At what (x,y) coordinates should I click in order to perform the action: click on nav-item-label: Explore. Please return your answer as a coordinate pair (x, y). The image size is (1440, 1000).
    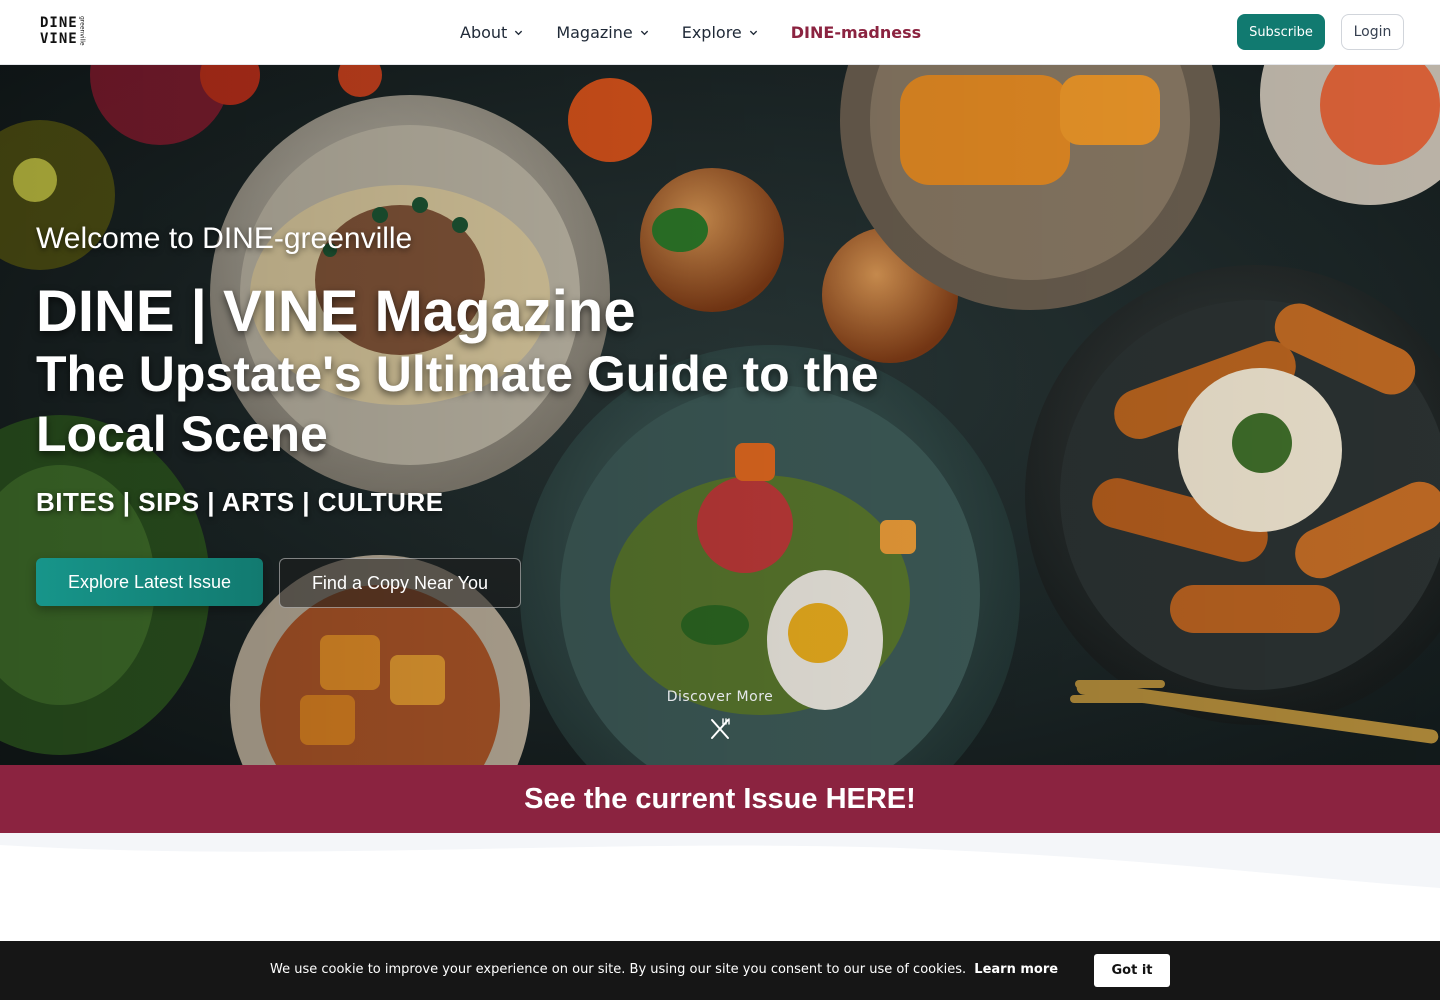
    Looking at the image, I should click on (711, 32).